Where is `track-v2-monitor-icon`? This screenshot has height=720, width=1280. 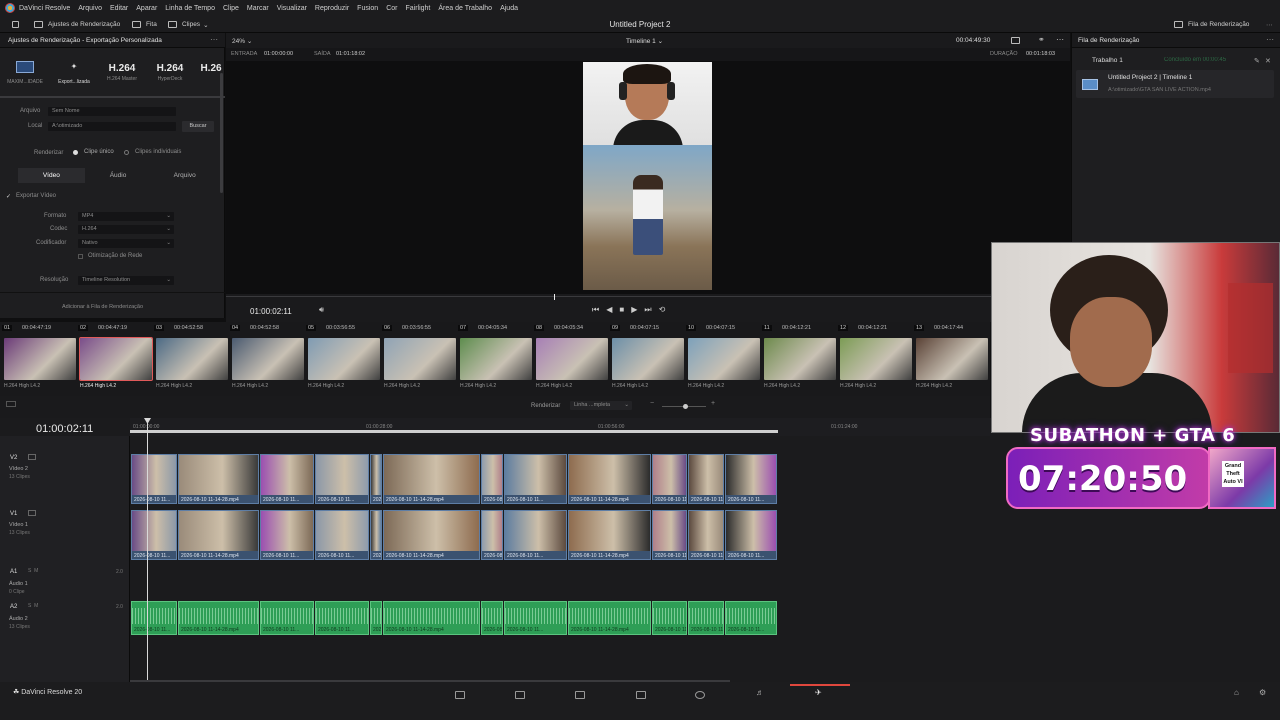
track-v2-monitor-icon is located at coordinates (32, 457).